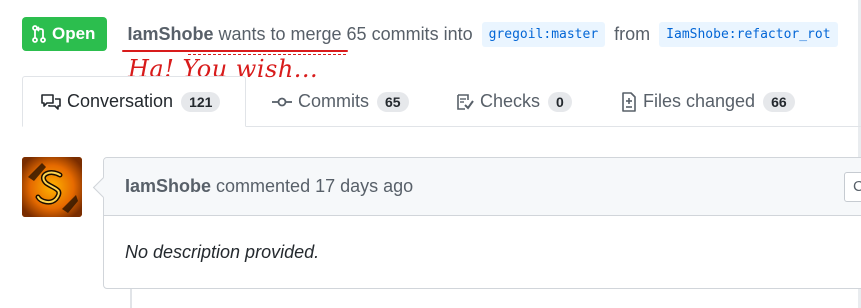 Image resolution: width=861 pixels, height=308 pixels. What do you see at coordinates (560, 101) in the screenshot?
I see `tab-checks-count: 0` at bounding box center [560, 101].